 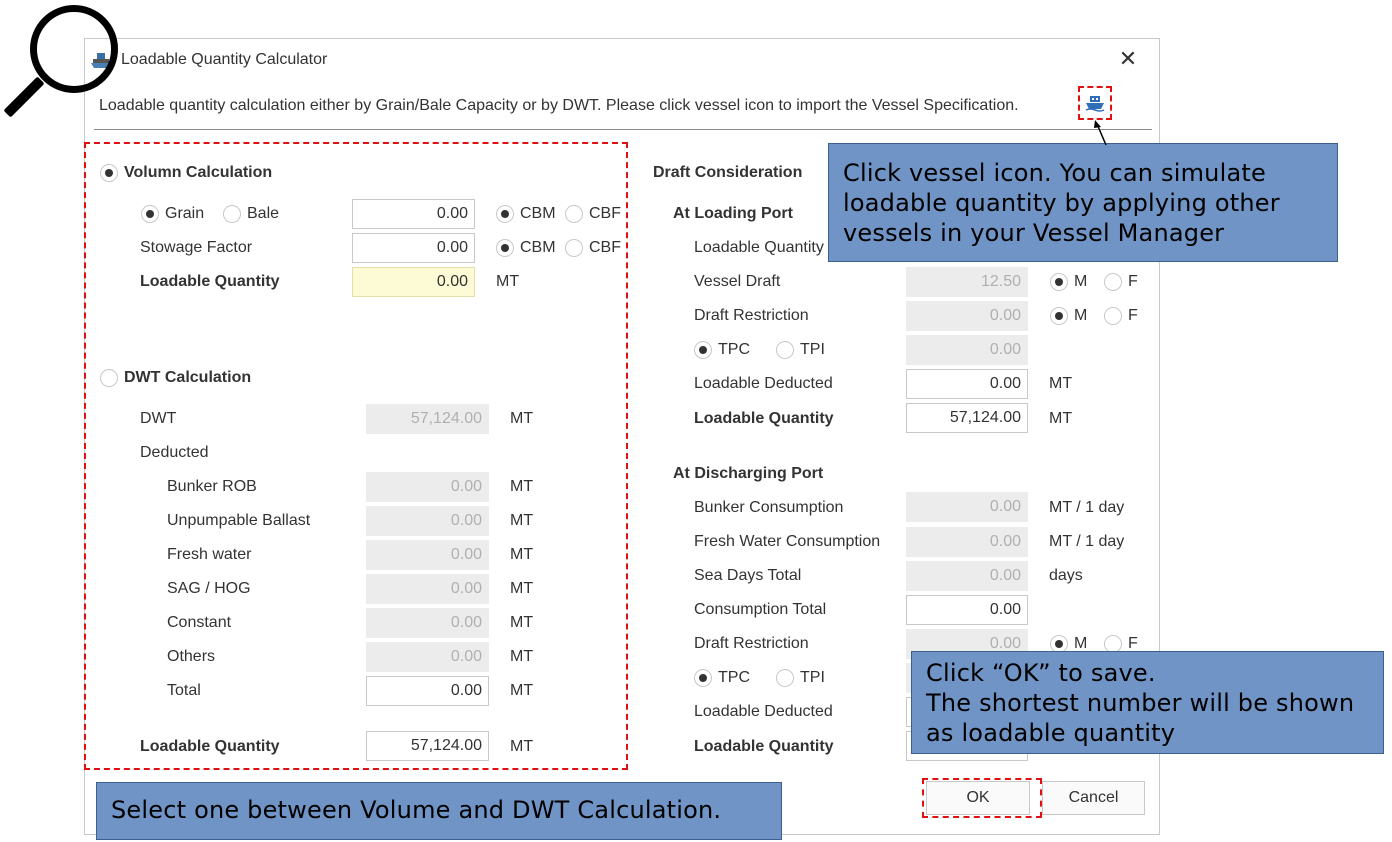 I want to click on draft-consideration-label: Draft Consideration, so click(x=728, y=172).